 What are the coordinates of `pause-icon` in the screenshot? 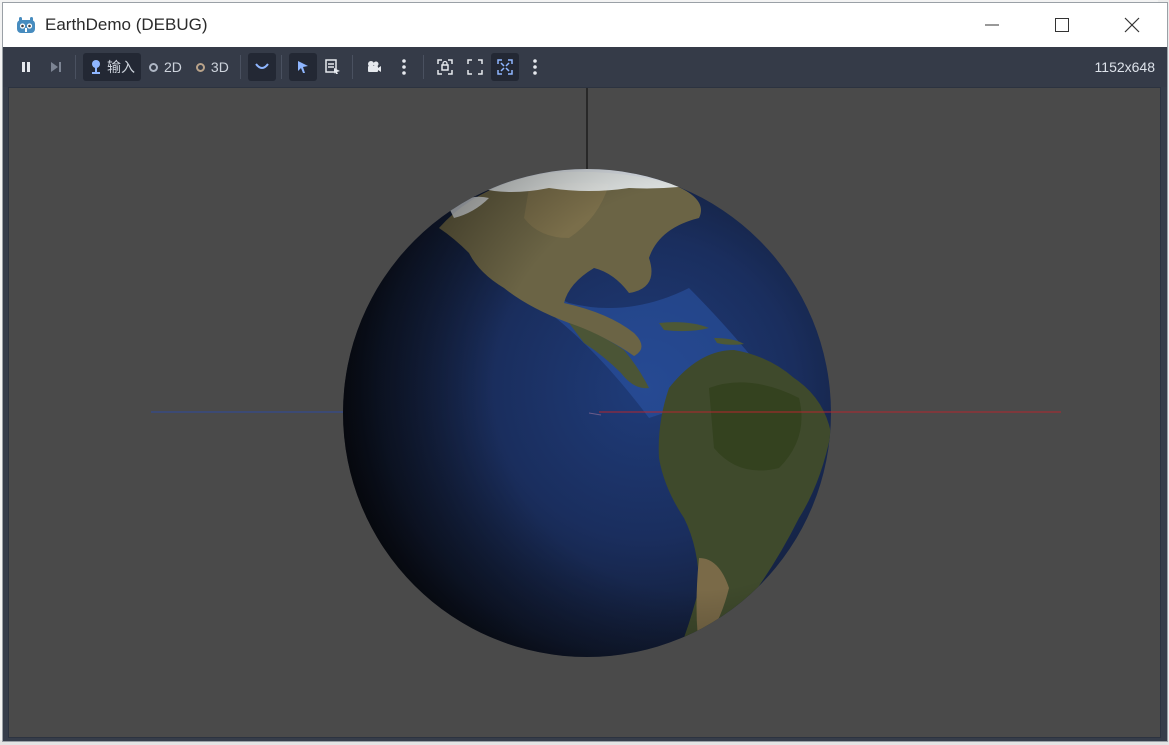 It's located at (26, 67).